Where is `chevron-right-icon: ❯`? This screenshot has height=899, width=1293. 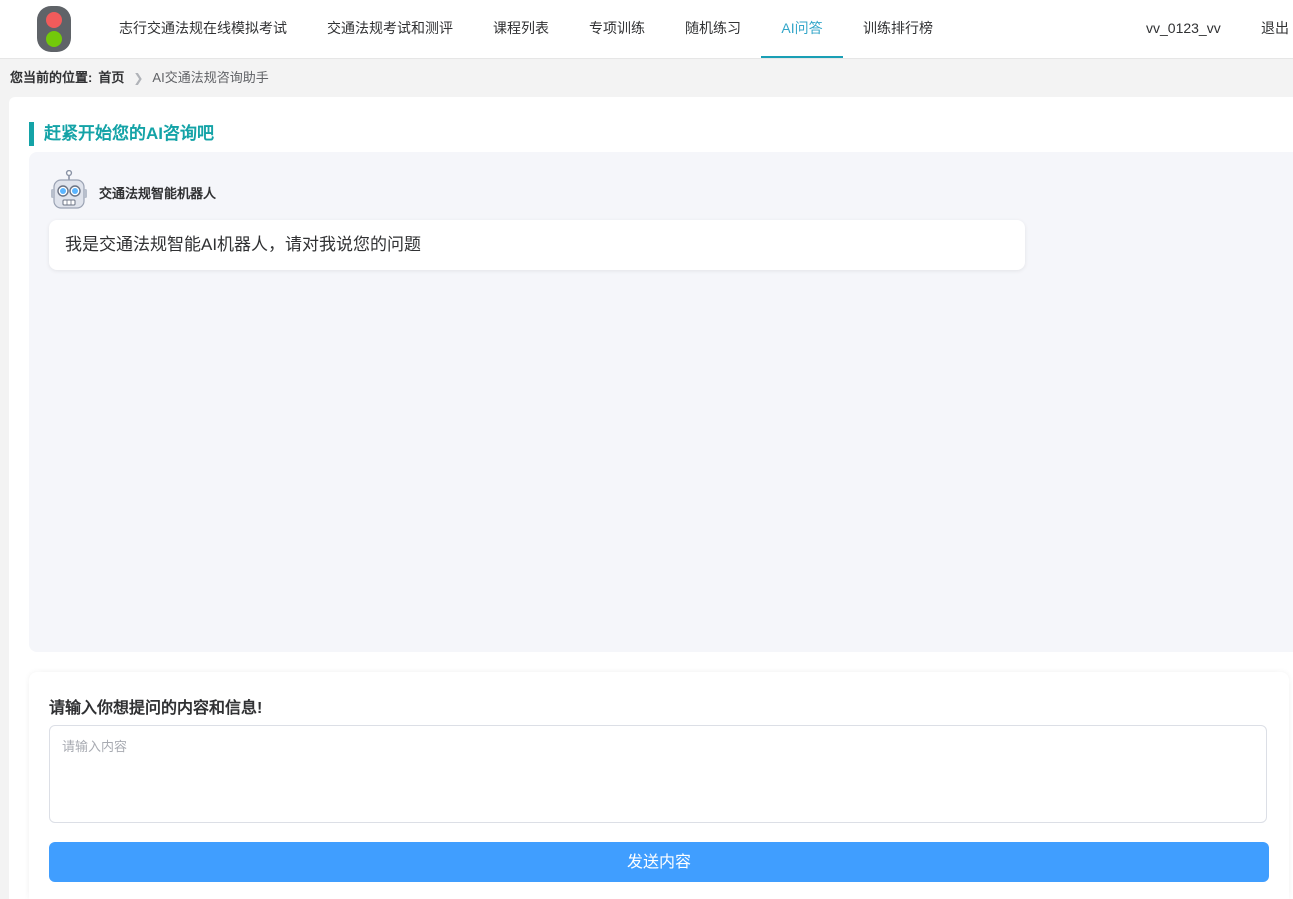 chevron-right-icon: ❯ is located at coordinates (138, 78).